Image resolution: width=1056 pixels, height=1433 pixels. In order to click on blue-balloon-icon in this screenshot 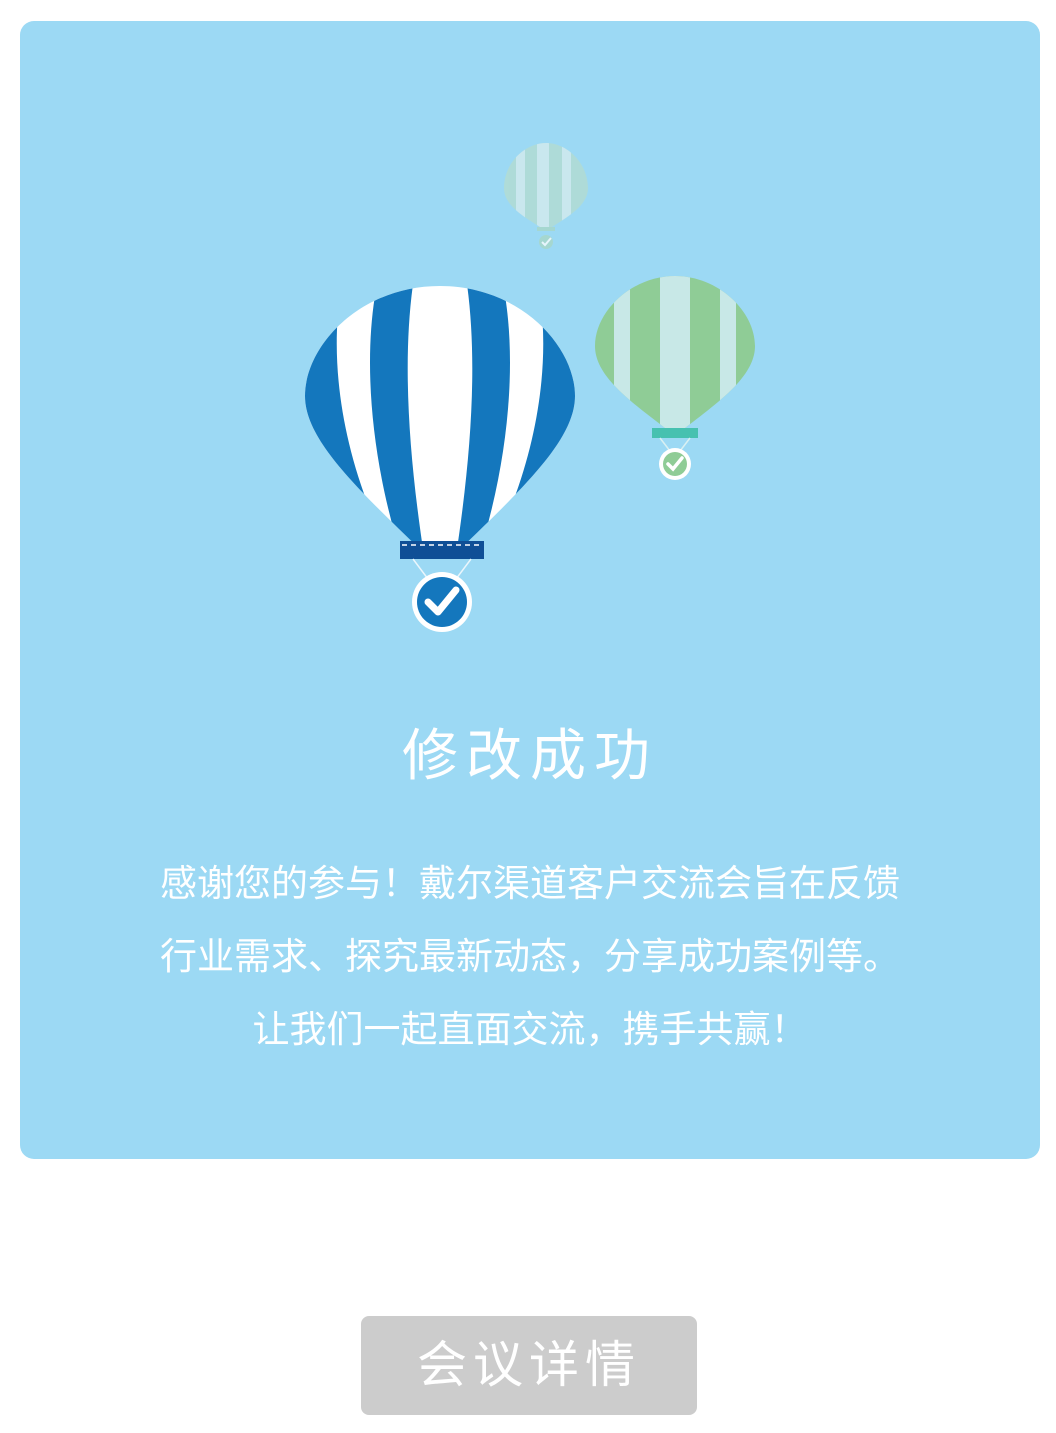, I will do `click(440, 459)`.